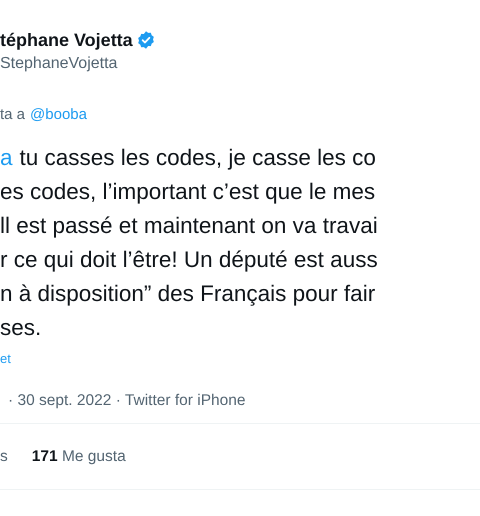 This screenshot has width=480, height=516. What do you see at coordinates (6, 158) in the screenshot?
I see `mention-link: a` at bounding box center [6, 158].